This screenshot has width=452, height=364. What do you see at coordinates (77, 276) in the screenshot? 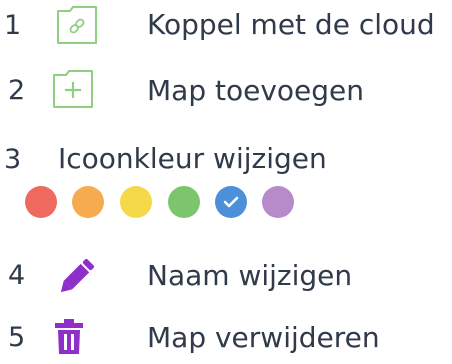
I see `pencil-icon` at bounding box center [77, 276].